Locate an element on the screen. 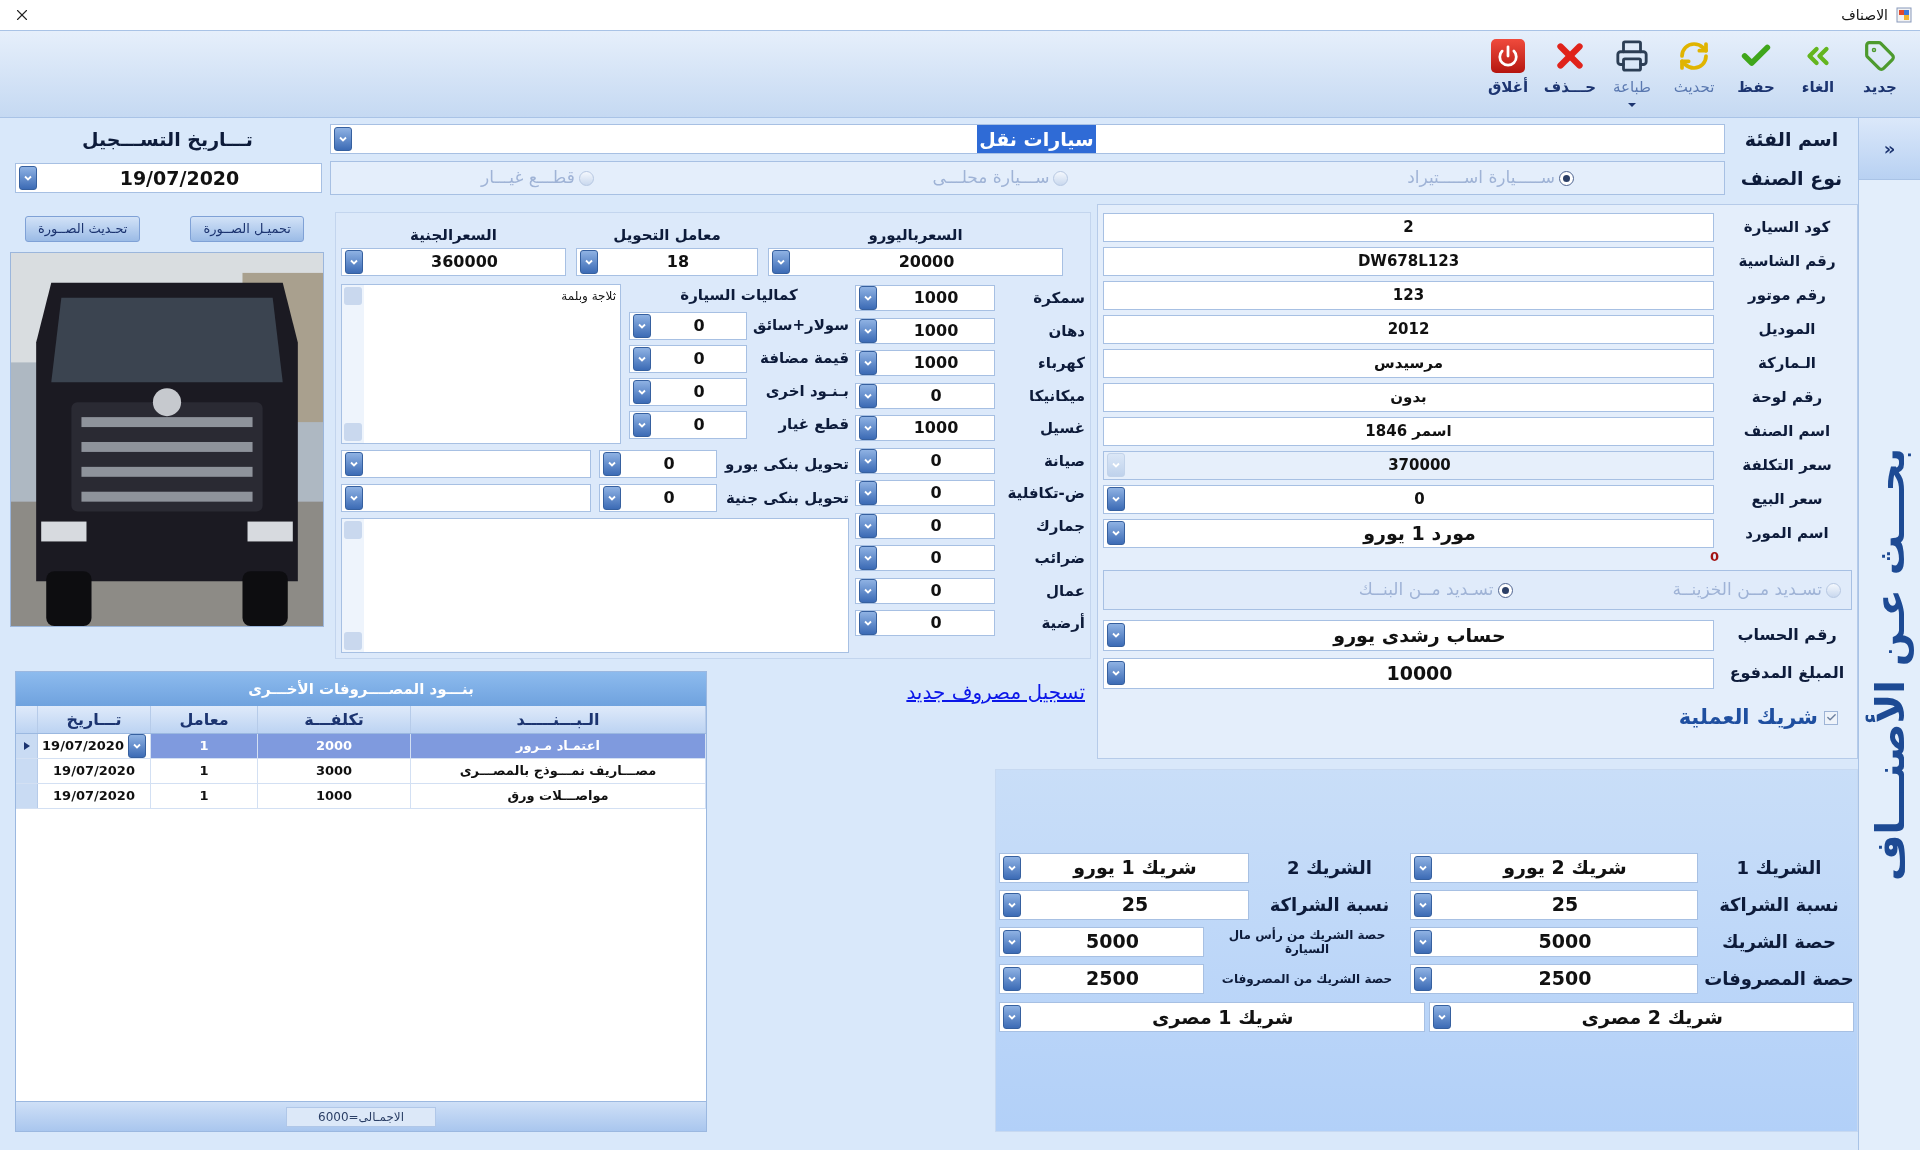 This screenshot has height=1150, width=1920. new-expense-link: تسجيل مصروف جديد is located at coordinates (995, 692).